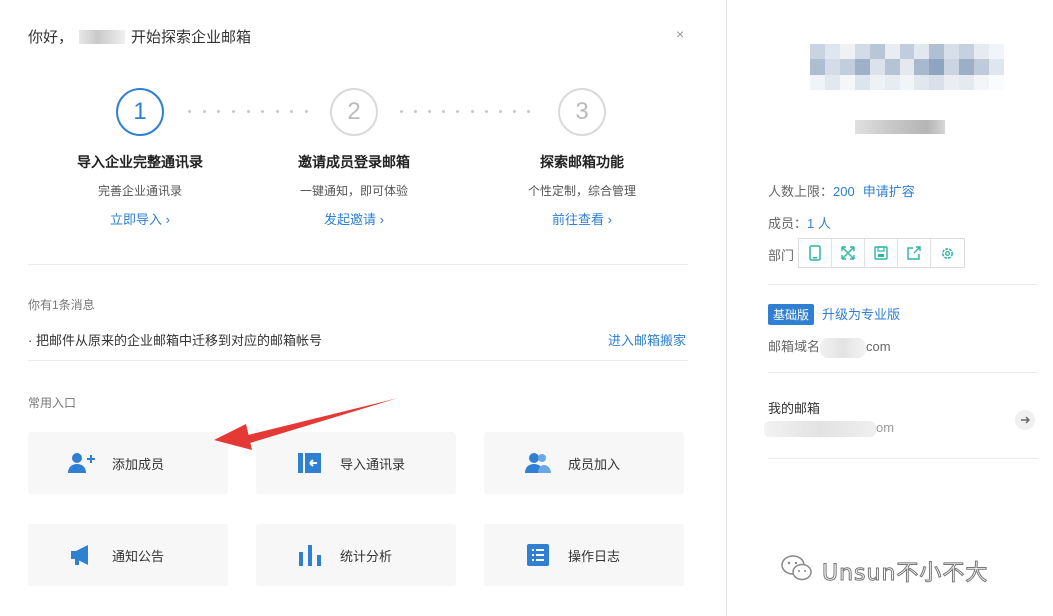 The width and height of the screenshot is (1053, 616). Describe the element at coordinates (140, 112) in the screenshot. I see `step-number: 1` at that location.